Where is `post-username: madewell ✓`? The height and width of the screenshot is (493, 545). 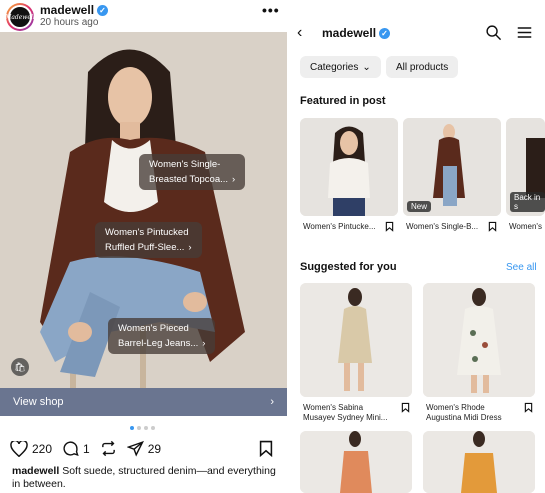 post-username: madewell ✓ is located at coordinates (74, 10).